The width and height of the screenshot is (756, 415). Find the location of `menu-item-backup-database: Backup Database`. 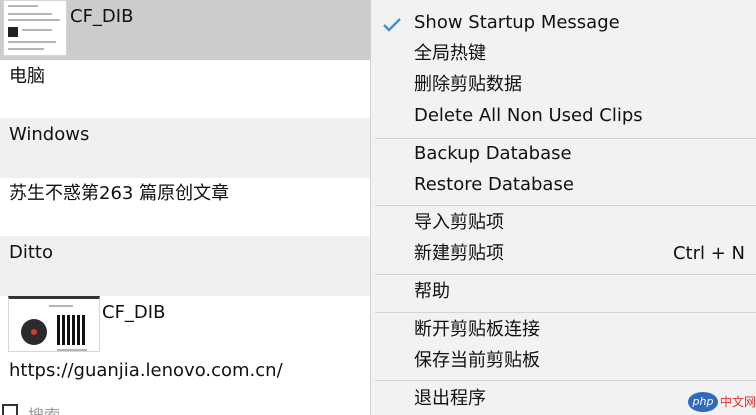

menu-item-backup-database: Backup Database is located at coordinates (563, 154).